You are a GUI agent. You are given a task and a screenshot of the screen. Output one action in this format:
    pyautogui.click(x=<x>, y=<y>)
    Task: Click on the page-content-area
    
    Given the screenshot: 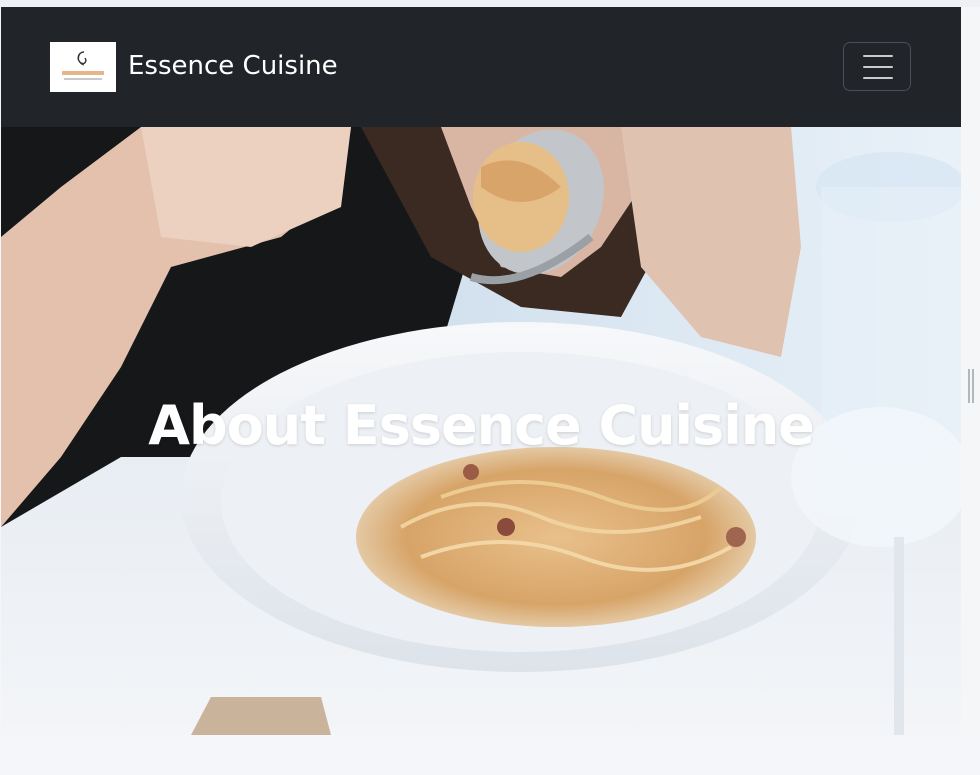 What is the action you would take?
    pyautogui.click(x=490, y=755)
    